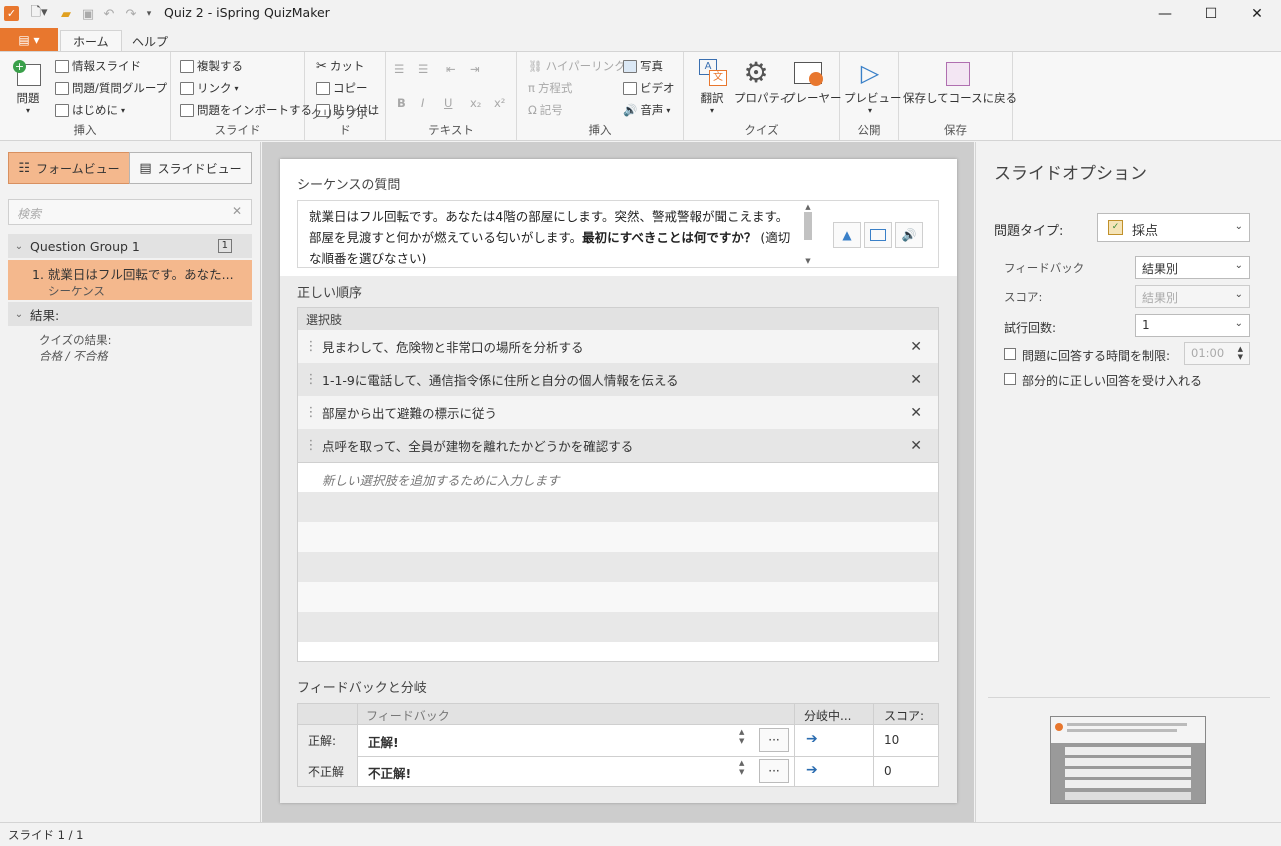 The width and height of the screenshot is (1281, 846). What do you see at coordinates (808, 234) in the screenshot?
I see `question-scrollbar: ▲ ▼` at bounding box center [808, 234].